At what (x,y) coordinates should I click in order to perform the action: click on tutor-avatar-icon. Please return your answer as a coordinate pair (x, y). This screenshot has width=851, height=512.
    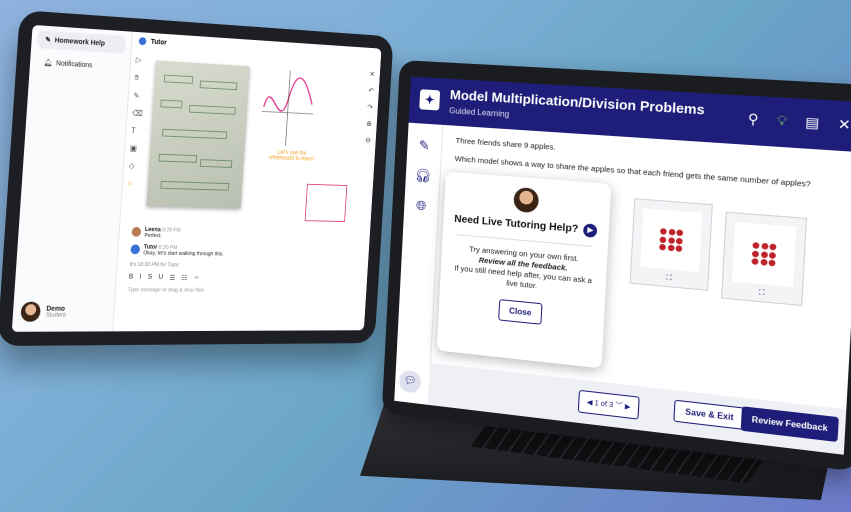
    Looking at the image, I should click on (142, 41).